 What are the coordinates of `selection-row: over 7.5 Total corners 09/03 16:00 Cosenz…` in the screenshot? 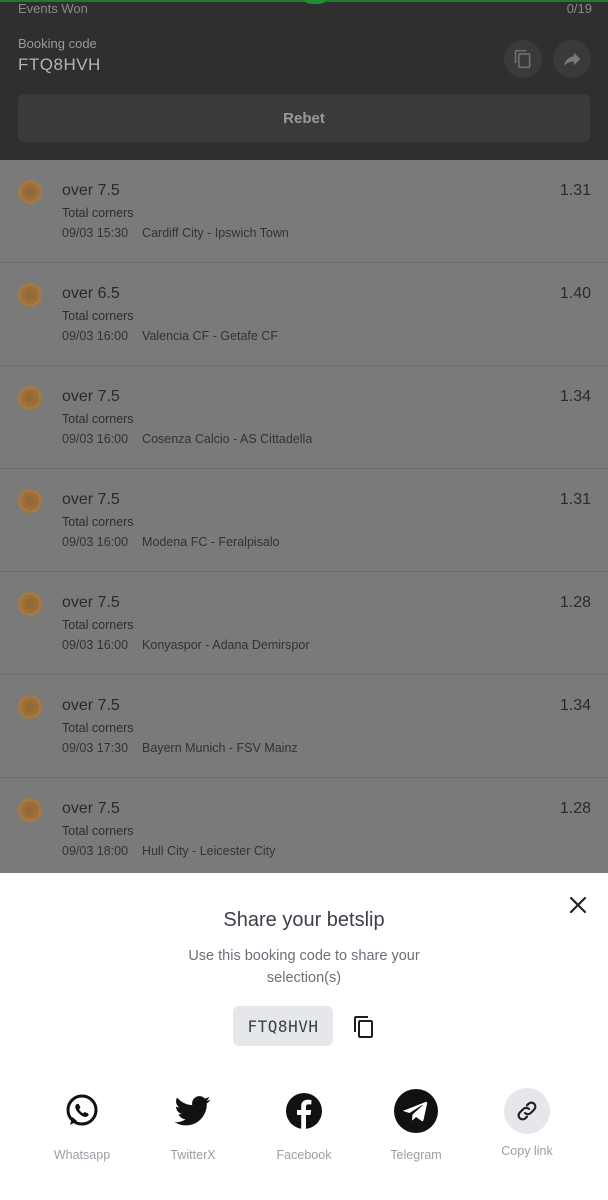 It's located at (304, 417).